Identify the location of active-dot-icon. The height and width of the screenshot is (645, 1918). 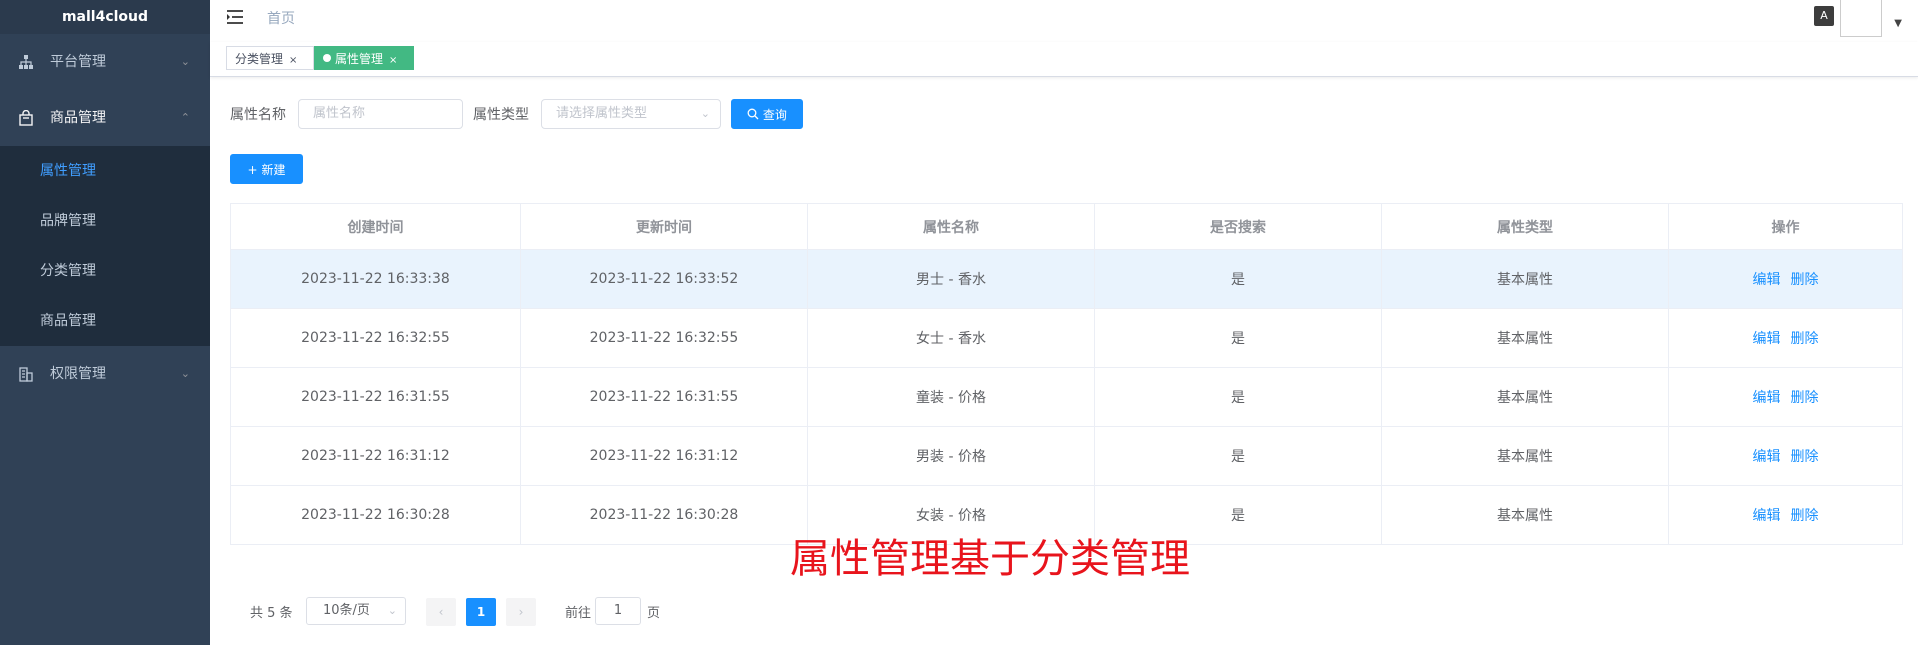
(327, 58).